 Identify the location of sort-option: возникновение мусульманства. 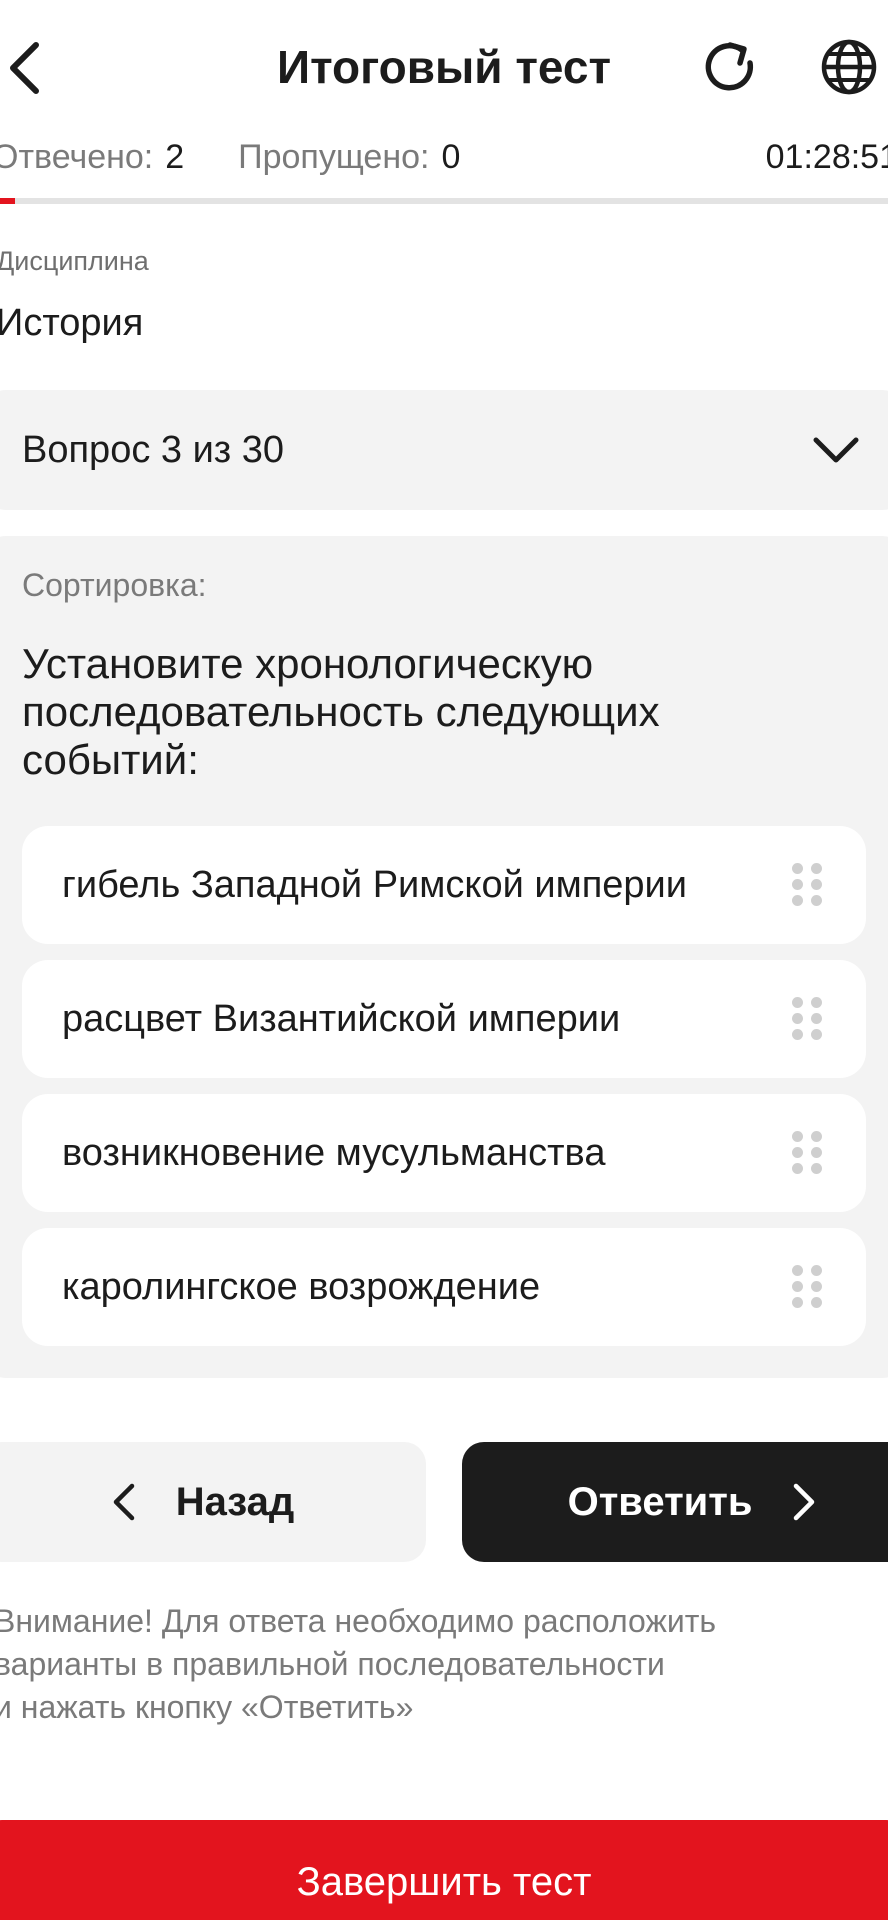
(444, 1153).